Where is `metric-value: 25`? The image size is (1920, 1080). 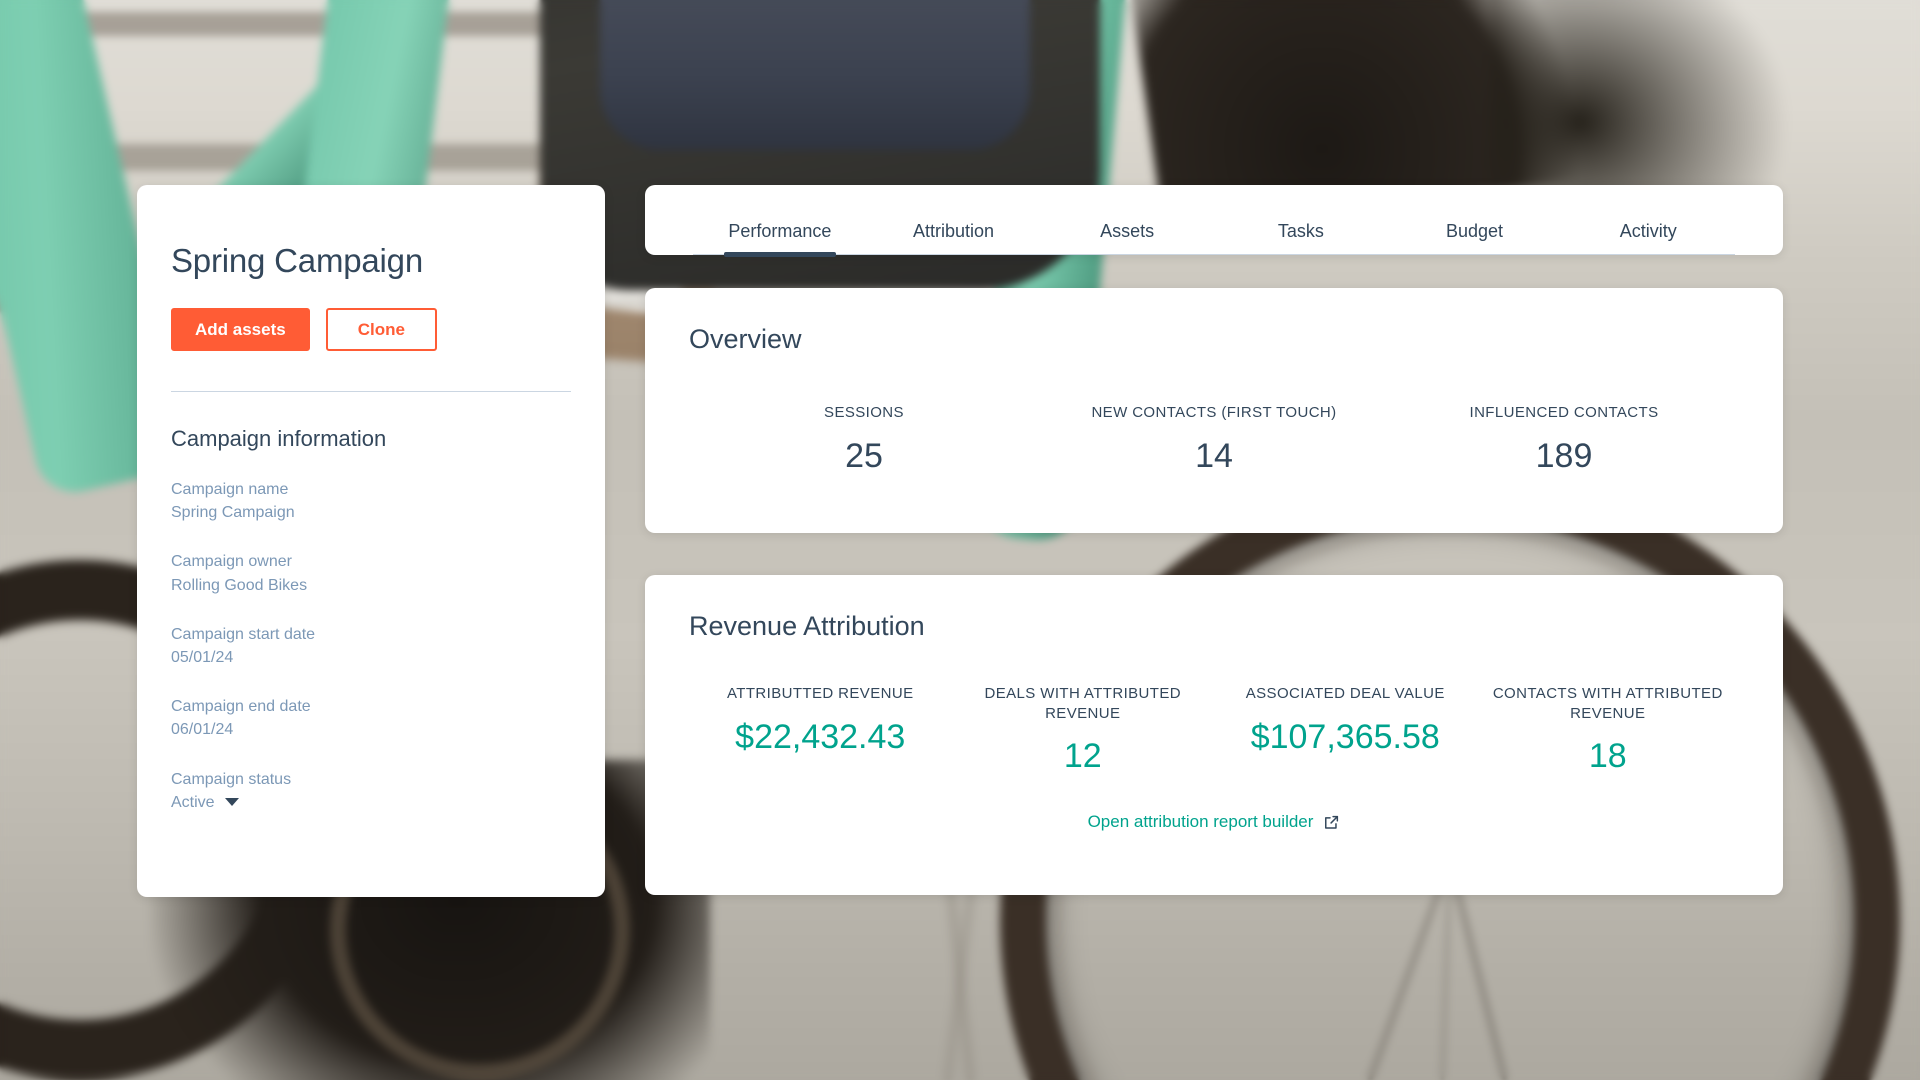 metric-value: 25 is located at coordinates (864, 455).